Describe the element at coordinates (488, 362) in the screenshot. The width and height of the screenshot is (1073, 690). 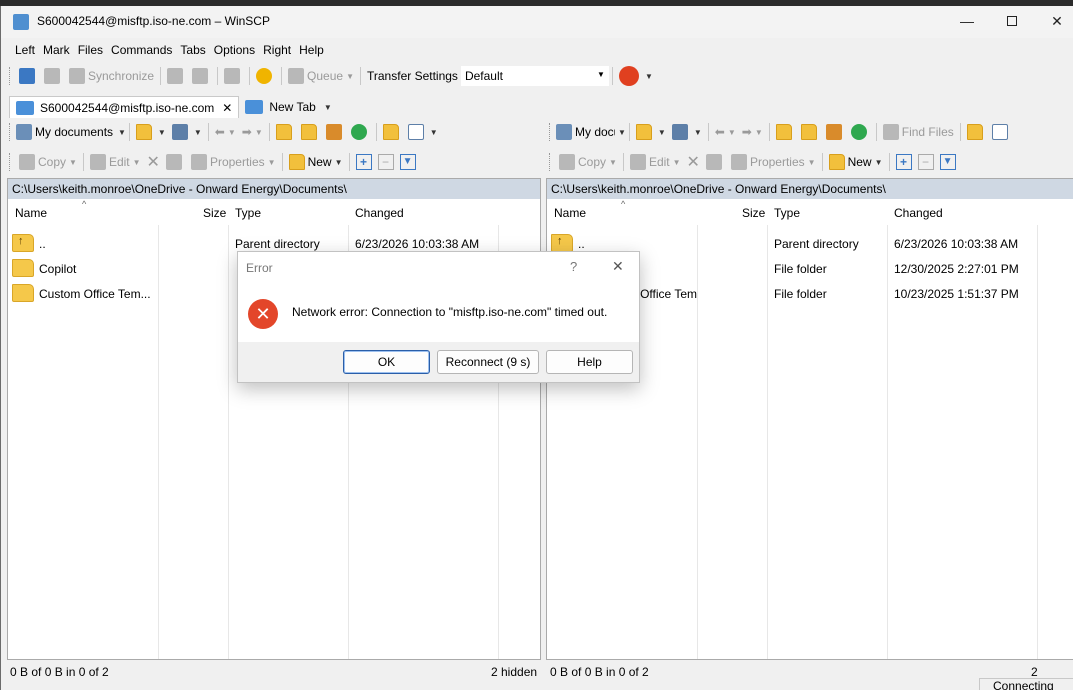
I see `reconnect-button: Reconnect (9 s)` at that location.